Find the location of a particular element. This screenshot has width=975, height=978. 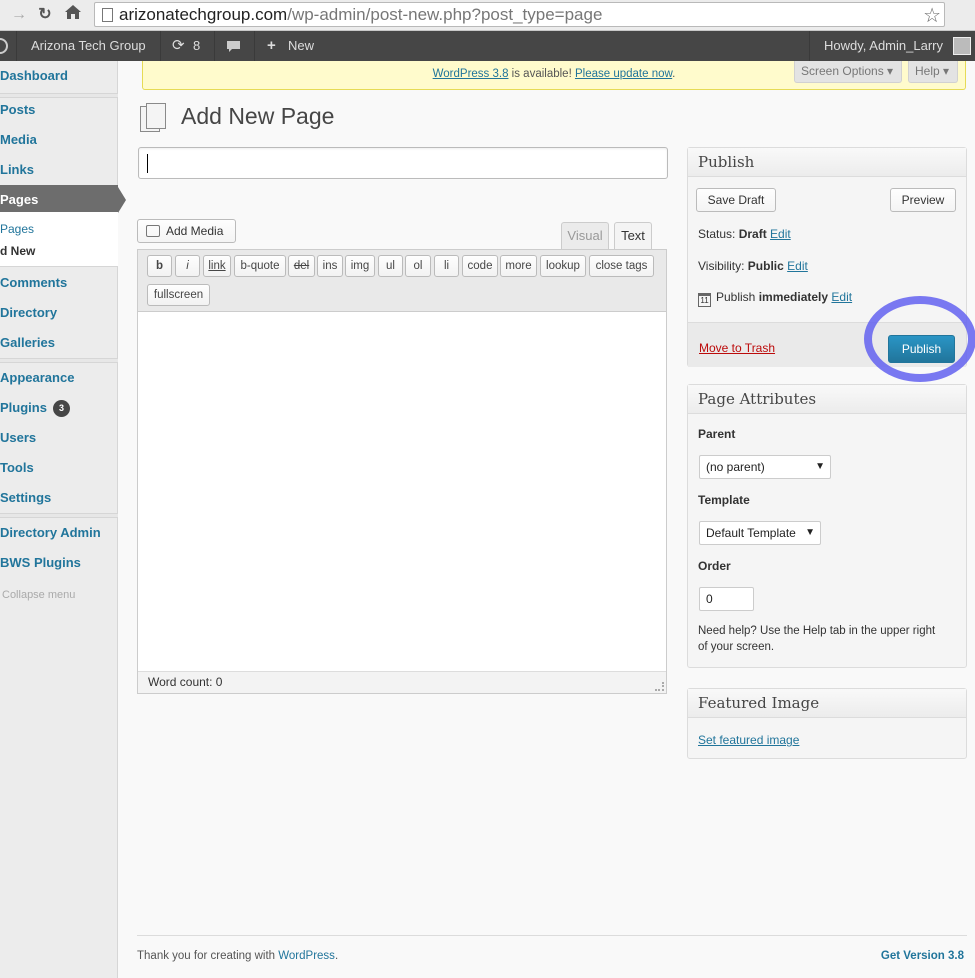

qt-ul-button: ul is located at coordinates (390, 266).